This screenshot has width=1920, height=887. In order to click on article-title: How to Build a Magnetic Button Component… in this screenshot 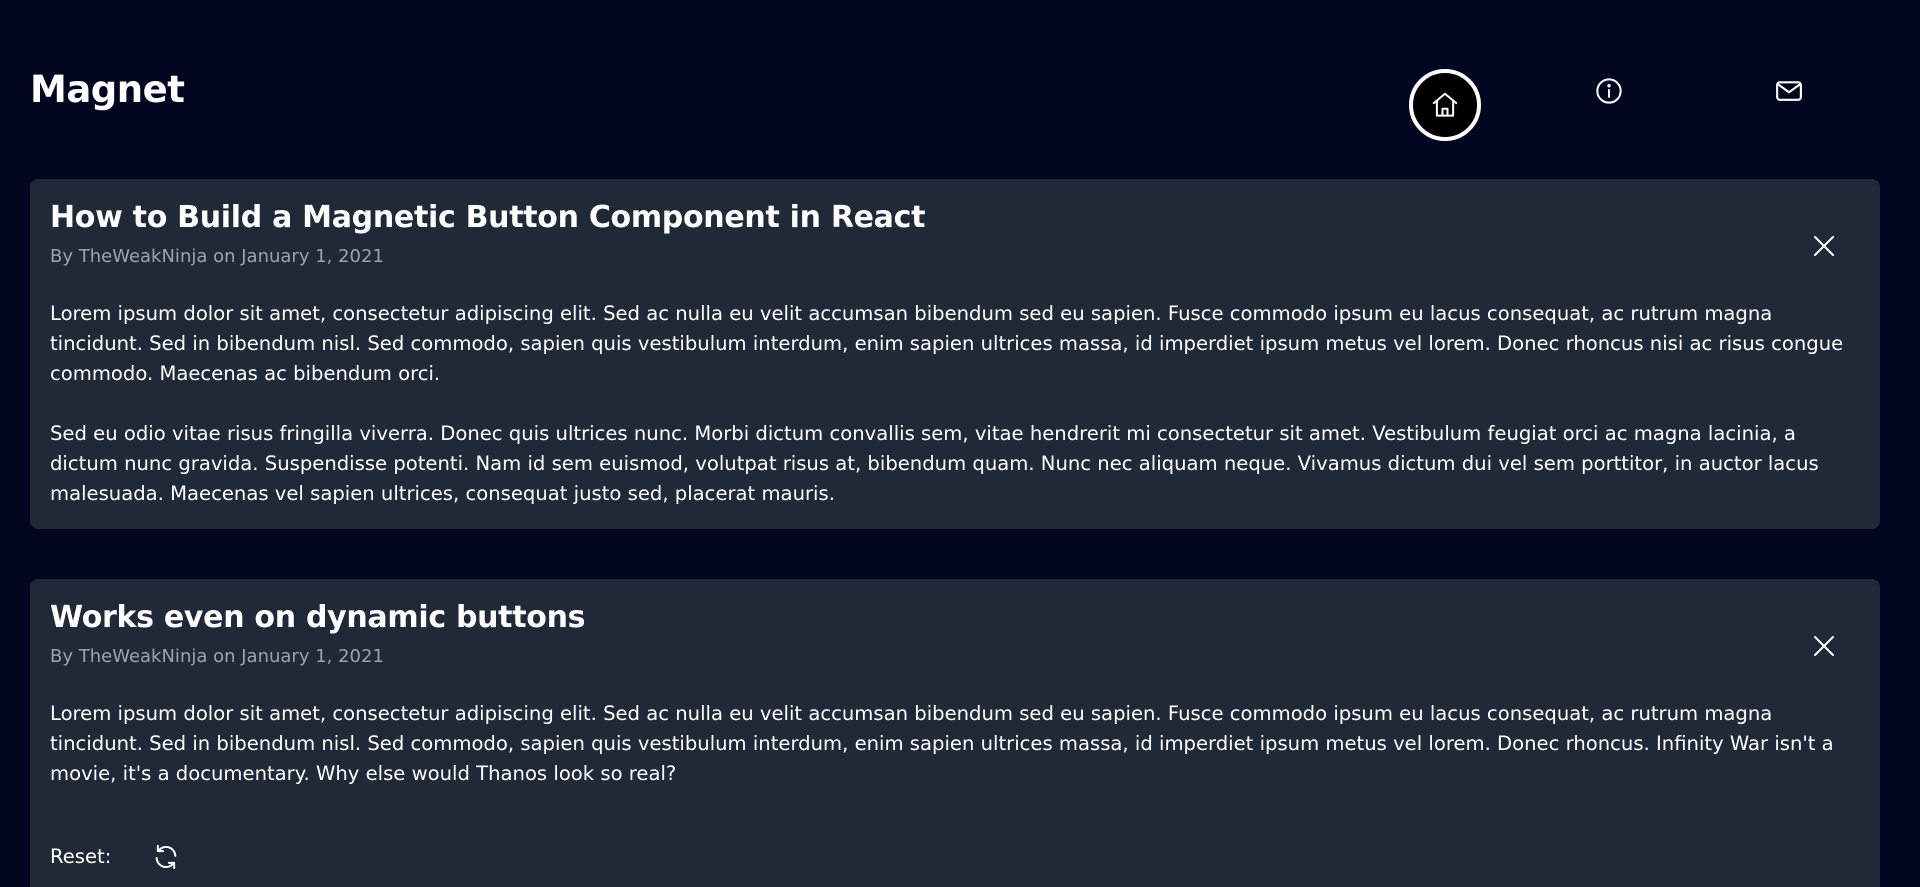, I will do `click(488, 217)`.